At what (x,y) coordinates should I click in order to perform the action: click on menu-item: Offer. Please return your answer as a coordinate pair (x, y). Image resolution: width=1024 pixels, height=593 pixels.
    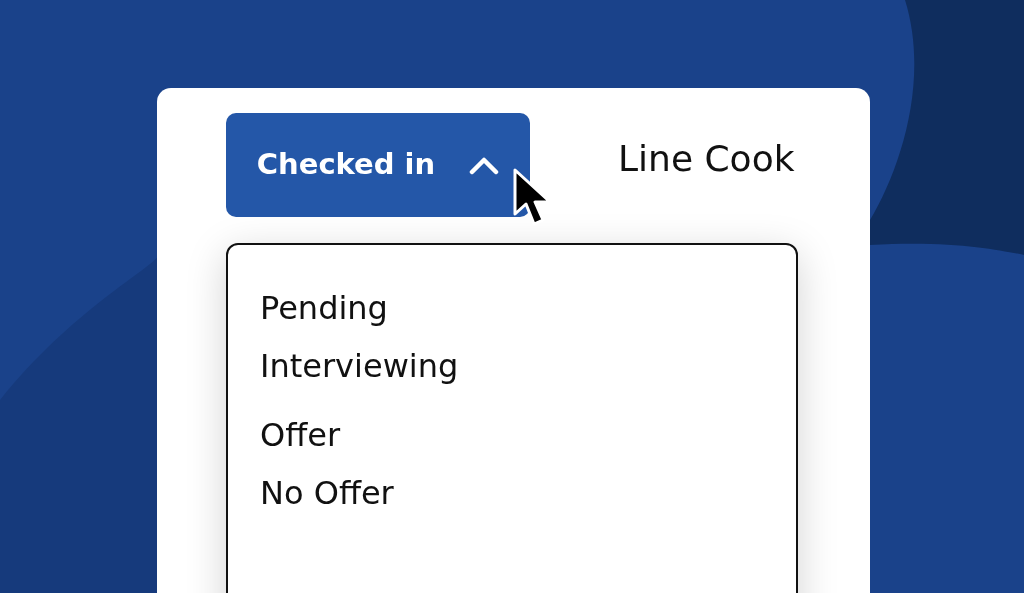
    Looking at the image, I should click on (300, 435).